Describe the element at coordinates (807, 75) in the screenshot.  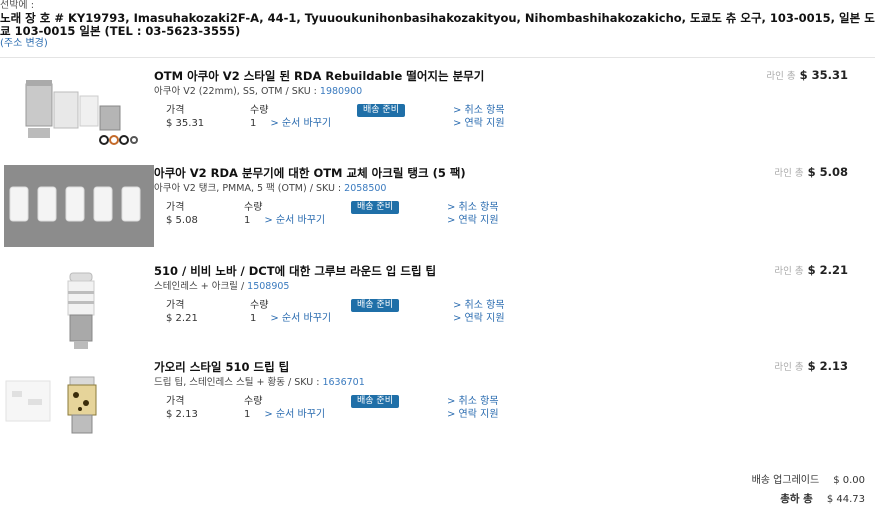
I see `line-total: 라인 총 $ 35.31` at that location.